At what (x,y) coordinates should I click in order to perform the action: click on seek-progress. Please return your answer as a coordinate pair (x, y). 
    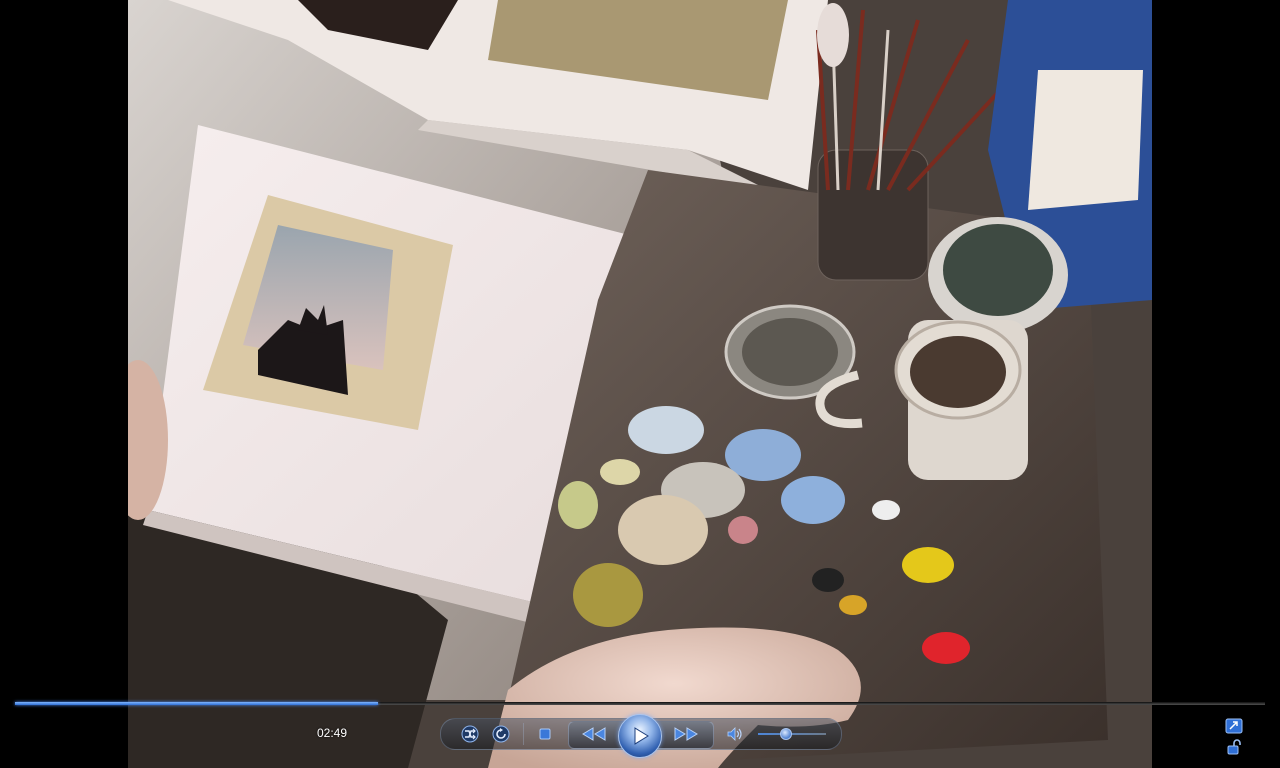
    Looking at the image, I should click on (196, 703).